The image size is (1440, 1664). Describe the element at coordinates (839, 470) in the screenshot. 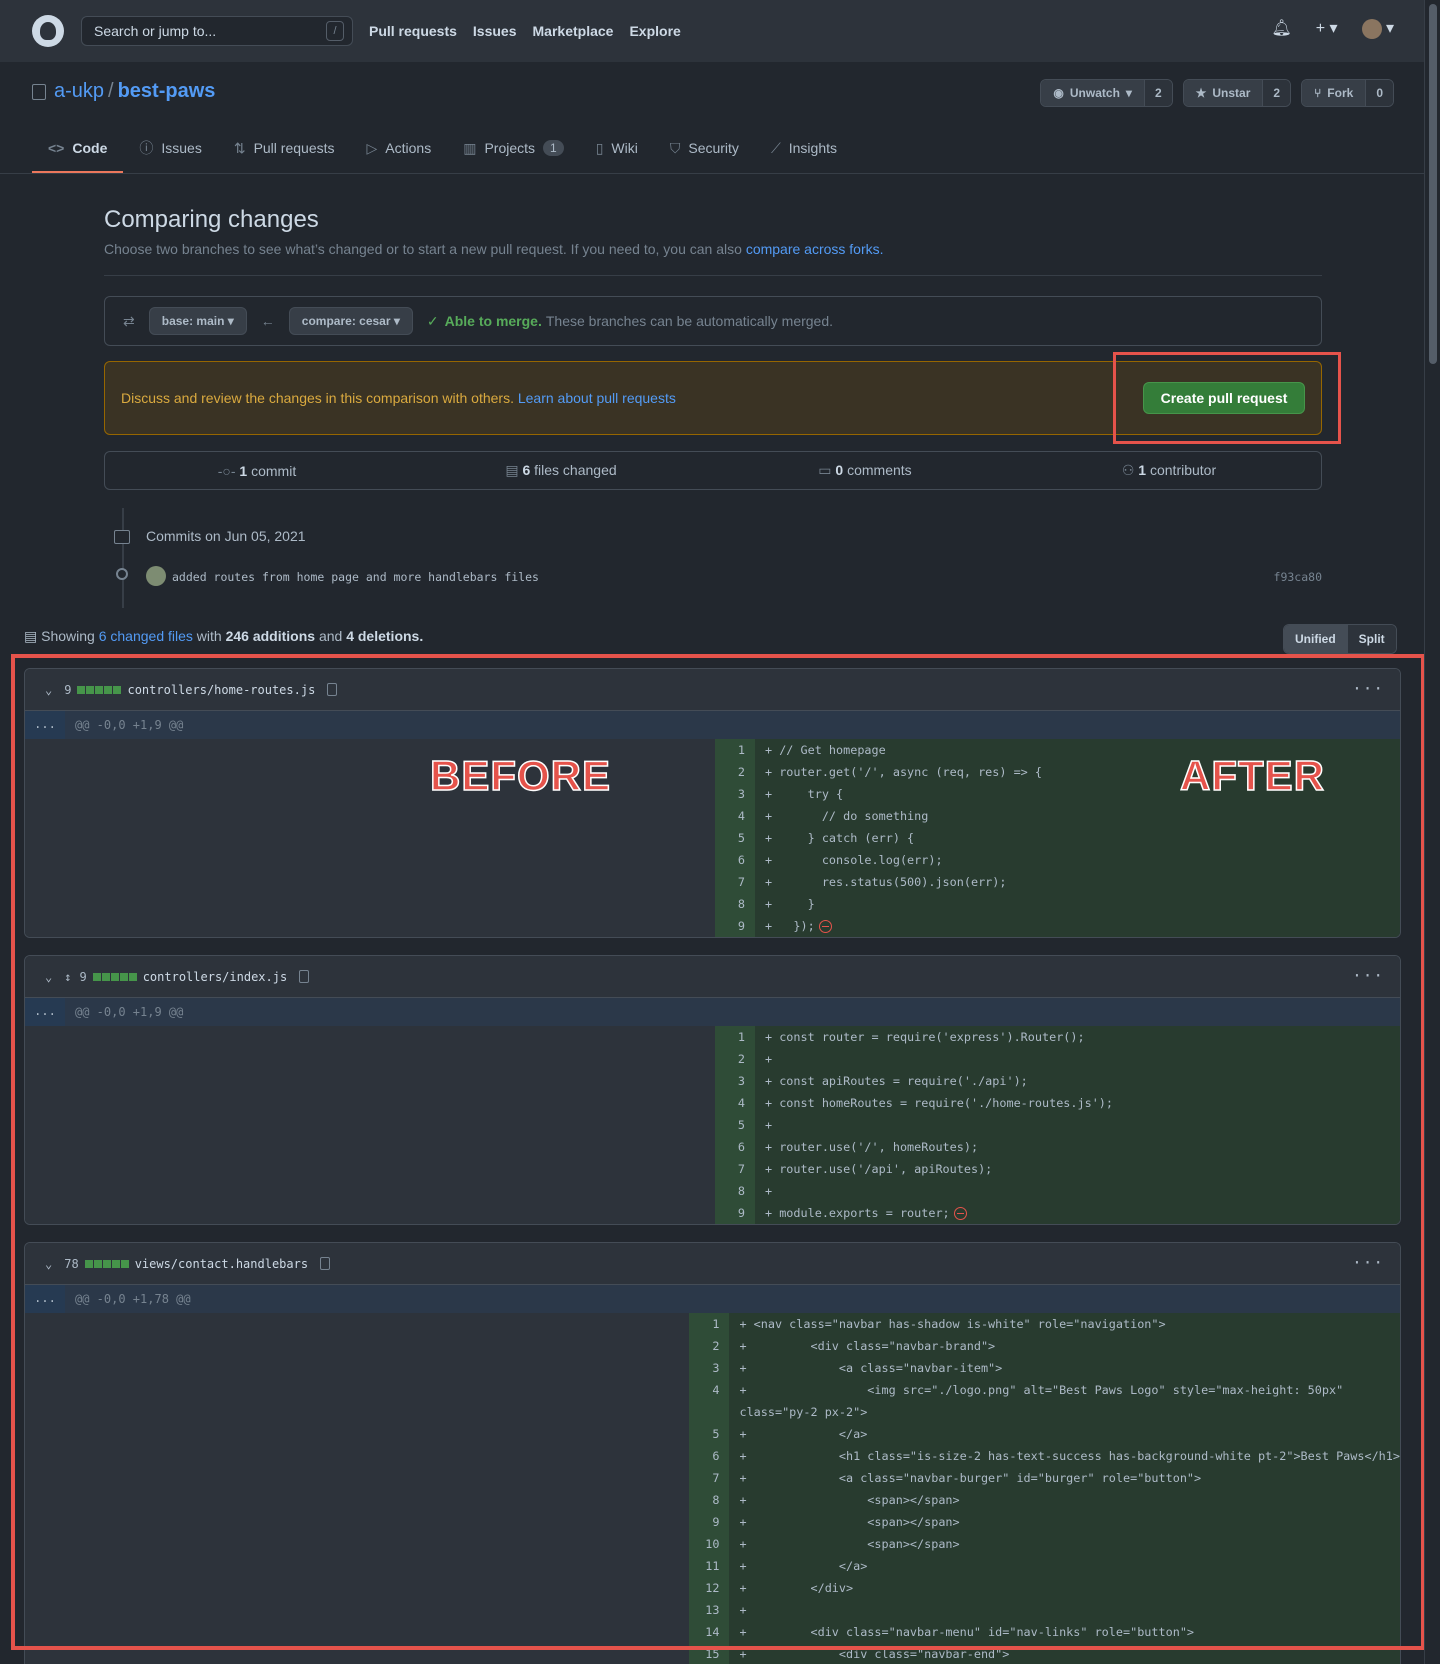

I see `comments-count: 0` at that location.